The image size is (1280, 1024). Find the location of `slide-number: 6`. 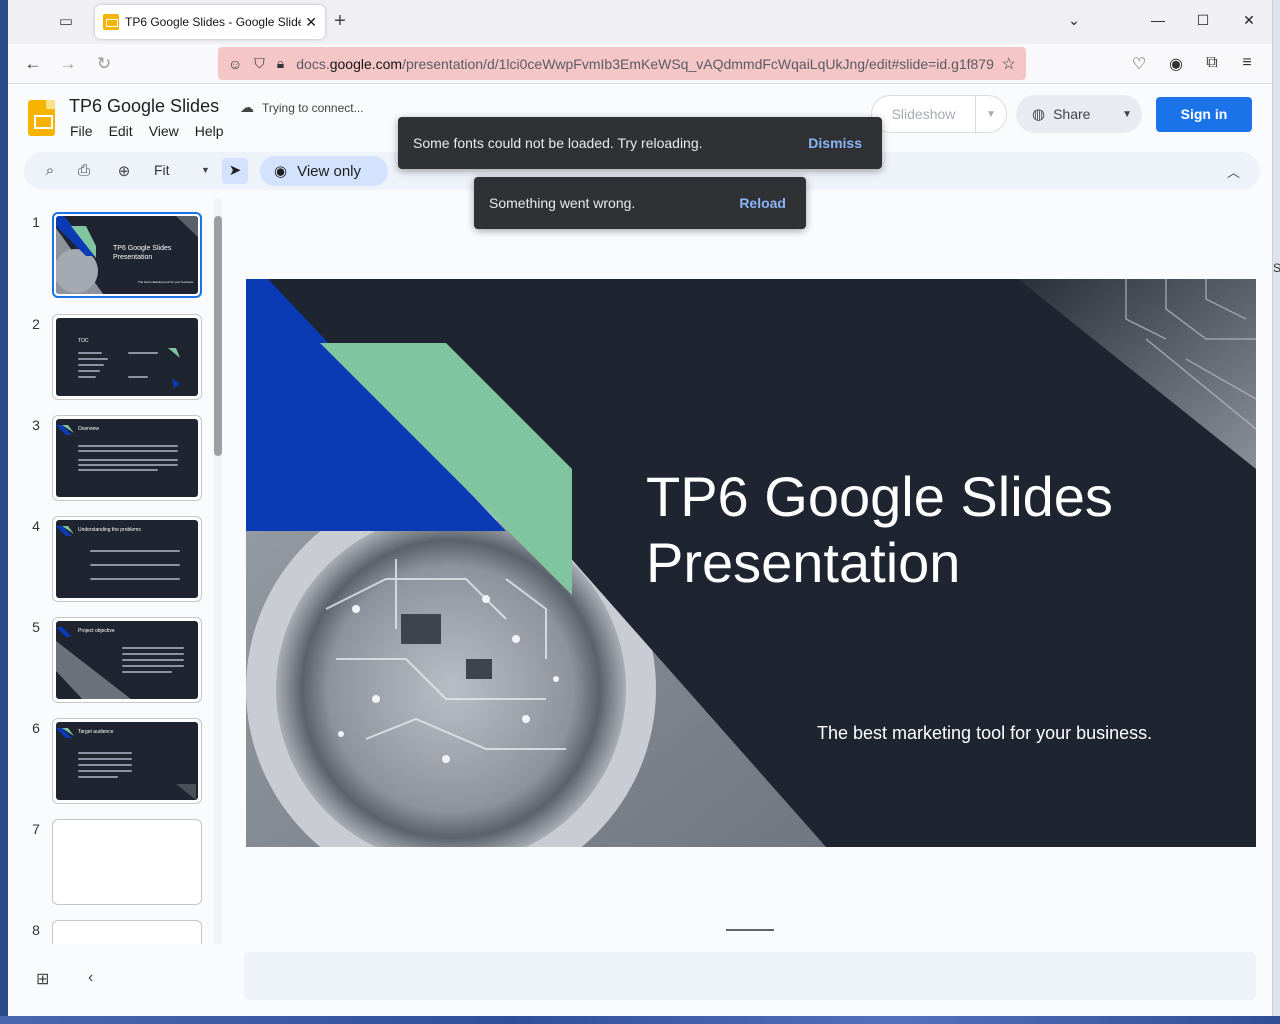

slide-number: 6 is located at coordinates (36, 728).